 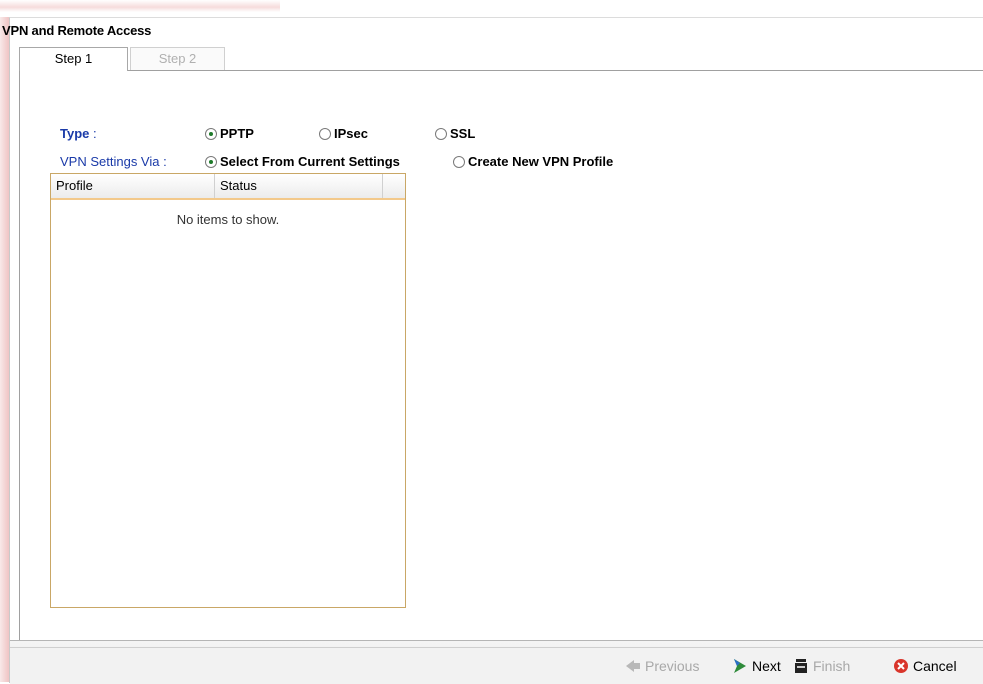 I want to click on via-option-label: Create New VPN Profile, so click(x=541, y=161).